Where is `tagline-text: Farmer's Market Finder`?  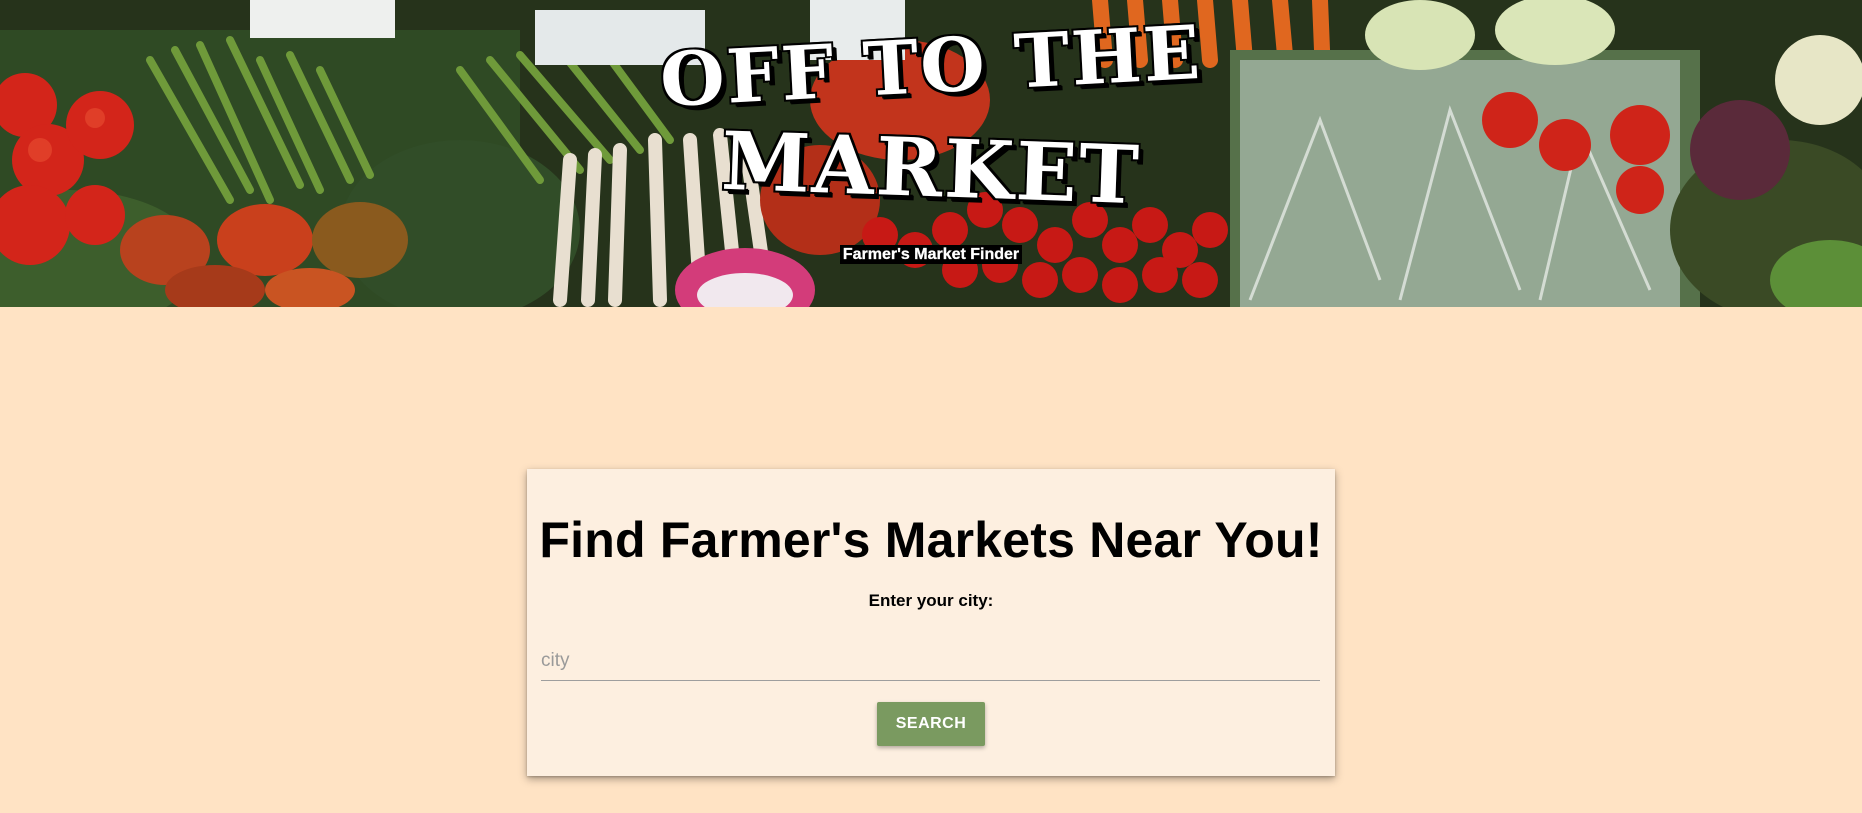
tagline-text: Farmer's Market Finder is located at coordinates (931, 254).